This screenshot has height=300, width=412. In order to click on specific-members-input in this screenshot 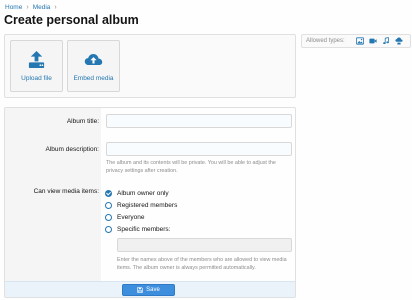, I will do `click(204, 245)`.